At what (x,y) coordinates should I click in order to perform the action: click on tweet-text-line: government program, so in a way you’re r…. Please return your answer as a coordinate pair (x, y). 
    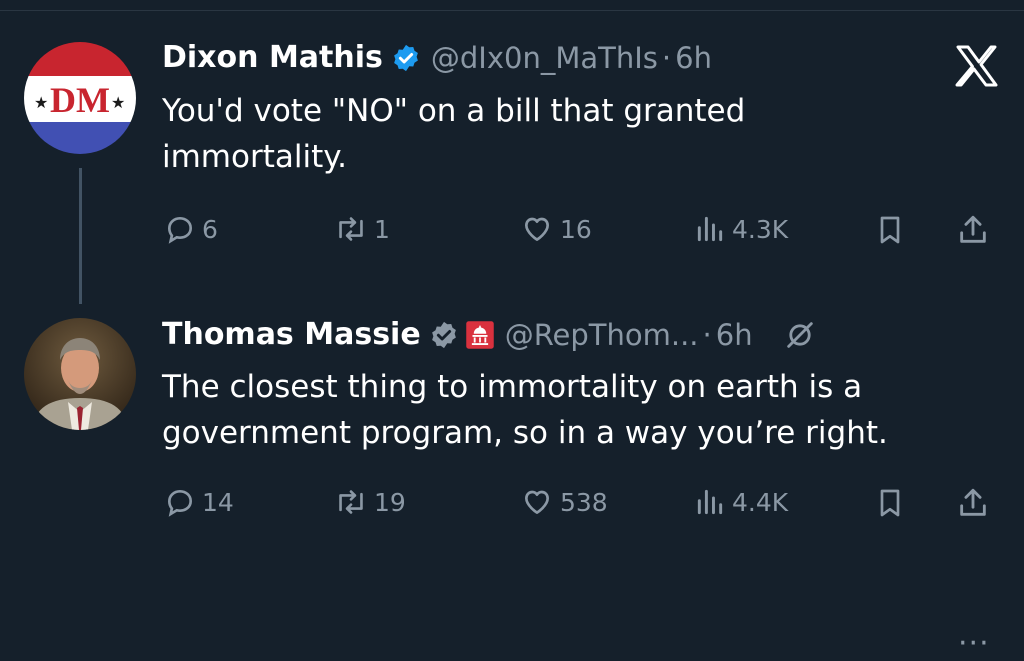
    Looking at the image, I should click on (525, 433).